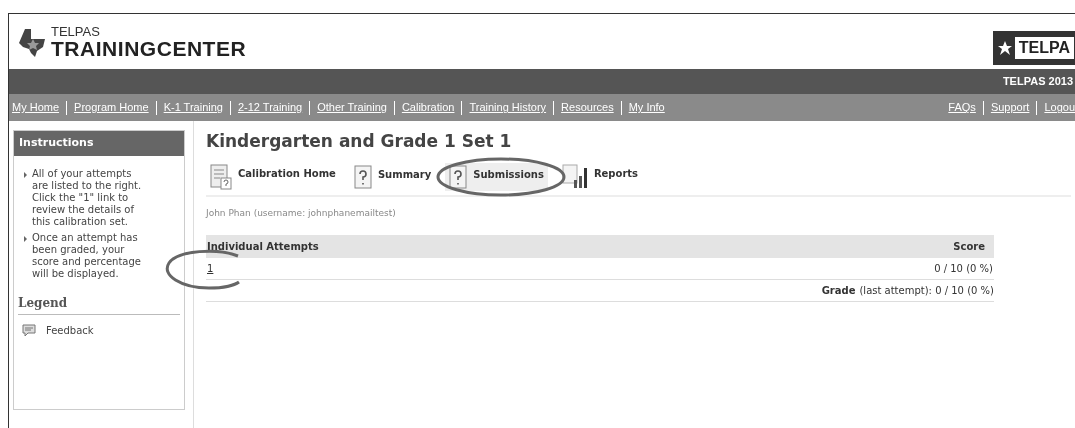 Image resolution: width=1075 pixels, height=428 pixels. Describe the element at coordinates (70, 330) in the screenshot. I see `legend-label: Feedback` at that location.